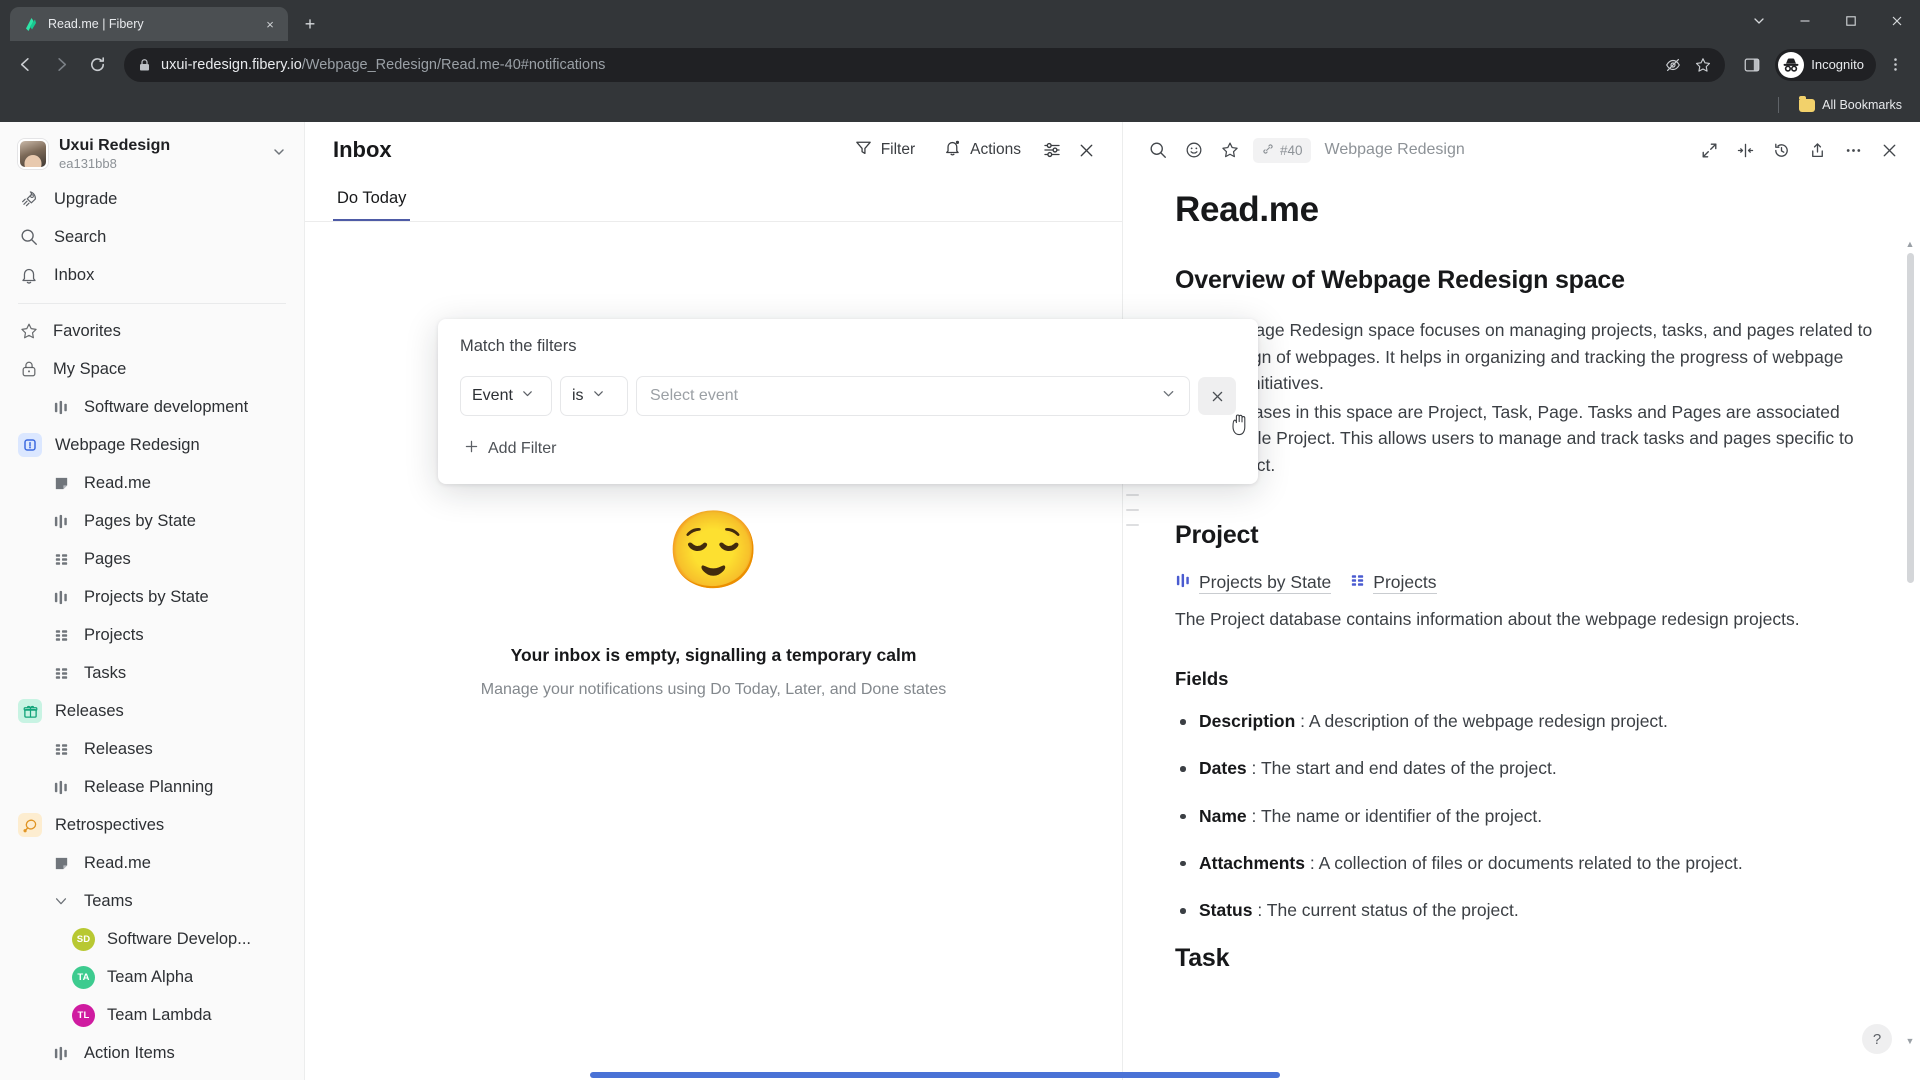  Describe the element at coordinates (1825, 64) in the screenshot. I see `incognito-profile-button: Incognito` at that location.